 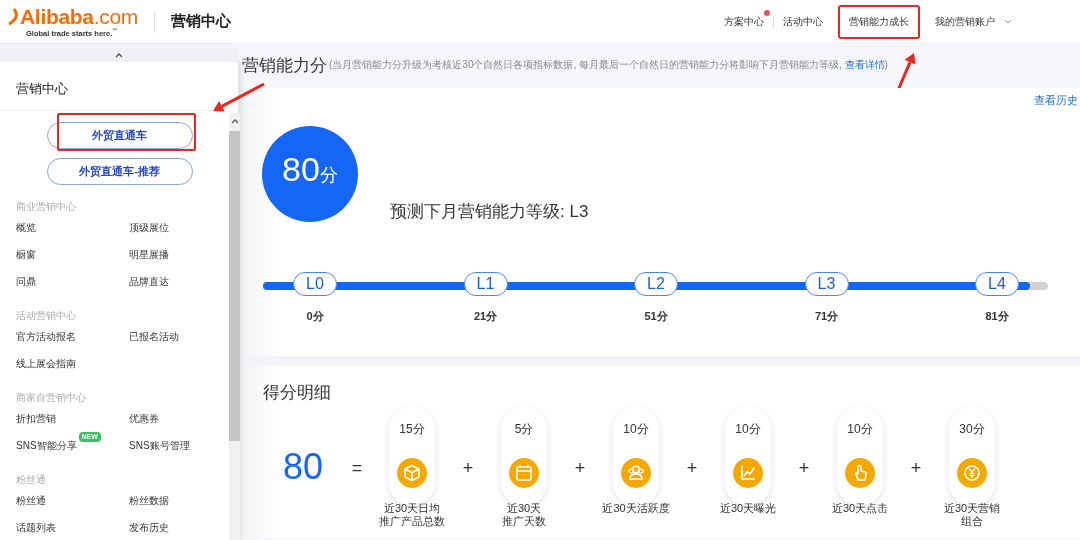 I want to click on level-marker: L3, so click(x=826, y=284).